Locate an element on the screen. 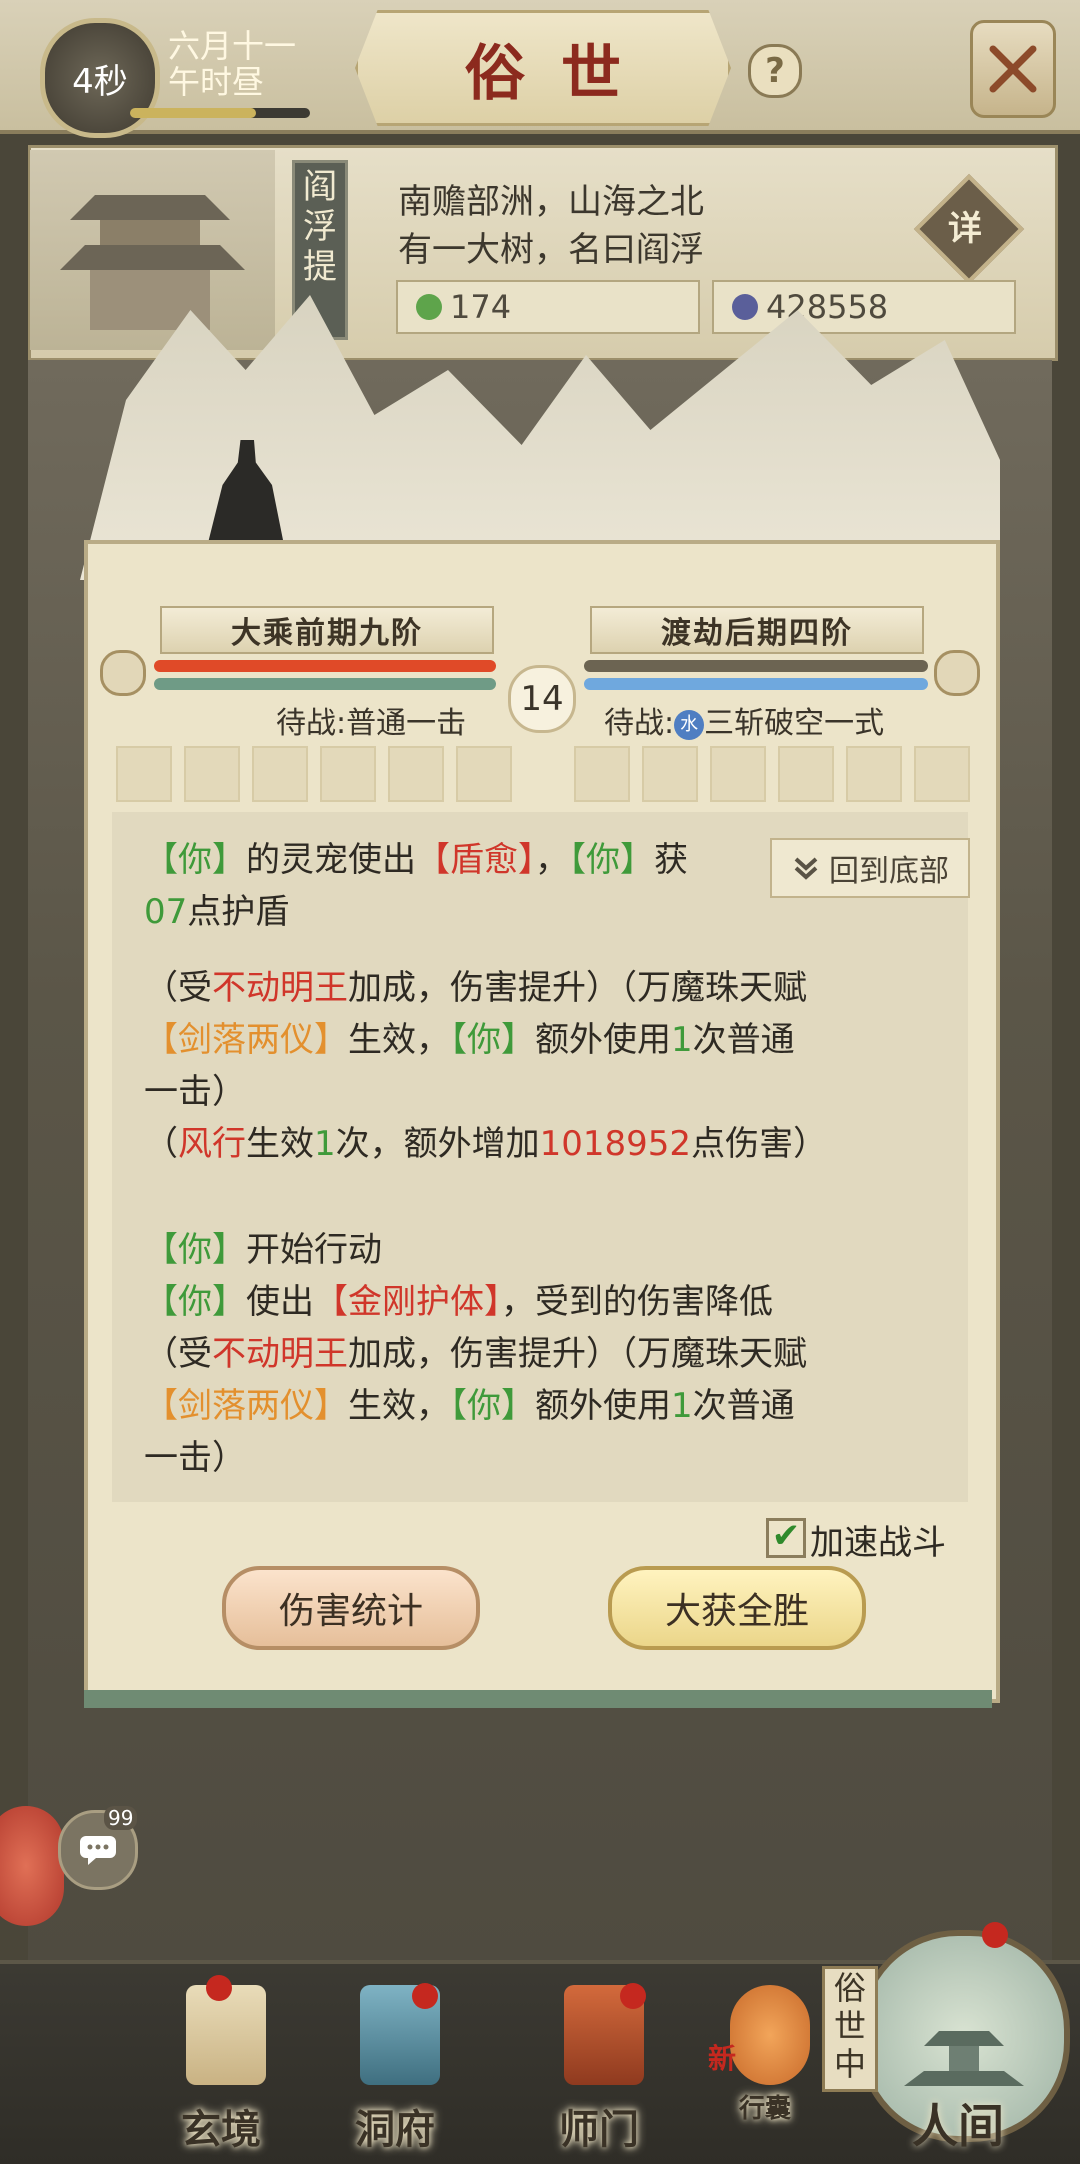  speed-checkbox: ✔ is located at coordinates (786, 1538).